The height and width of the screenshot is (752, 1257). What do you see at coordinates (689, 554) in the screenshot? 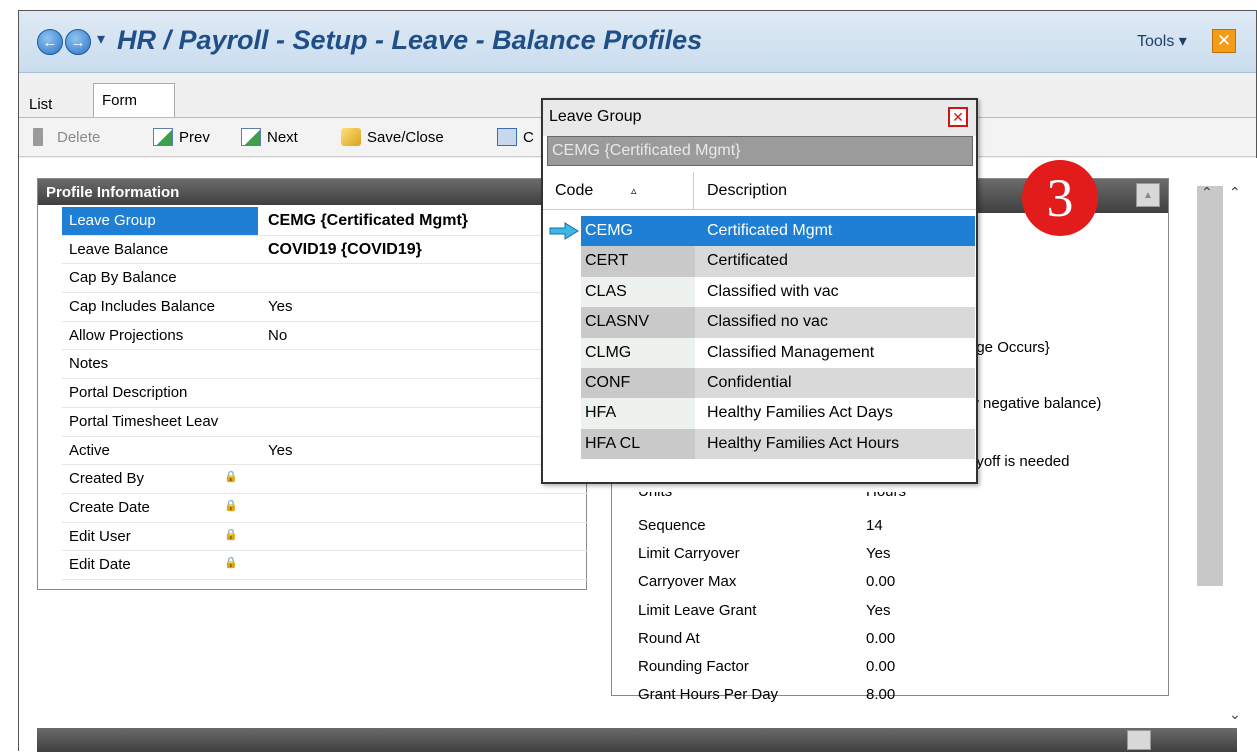
I see `detail-label: Limit Carryover` at bounding box center [689, 554].